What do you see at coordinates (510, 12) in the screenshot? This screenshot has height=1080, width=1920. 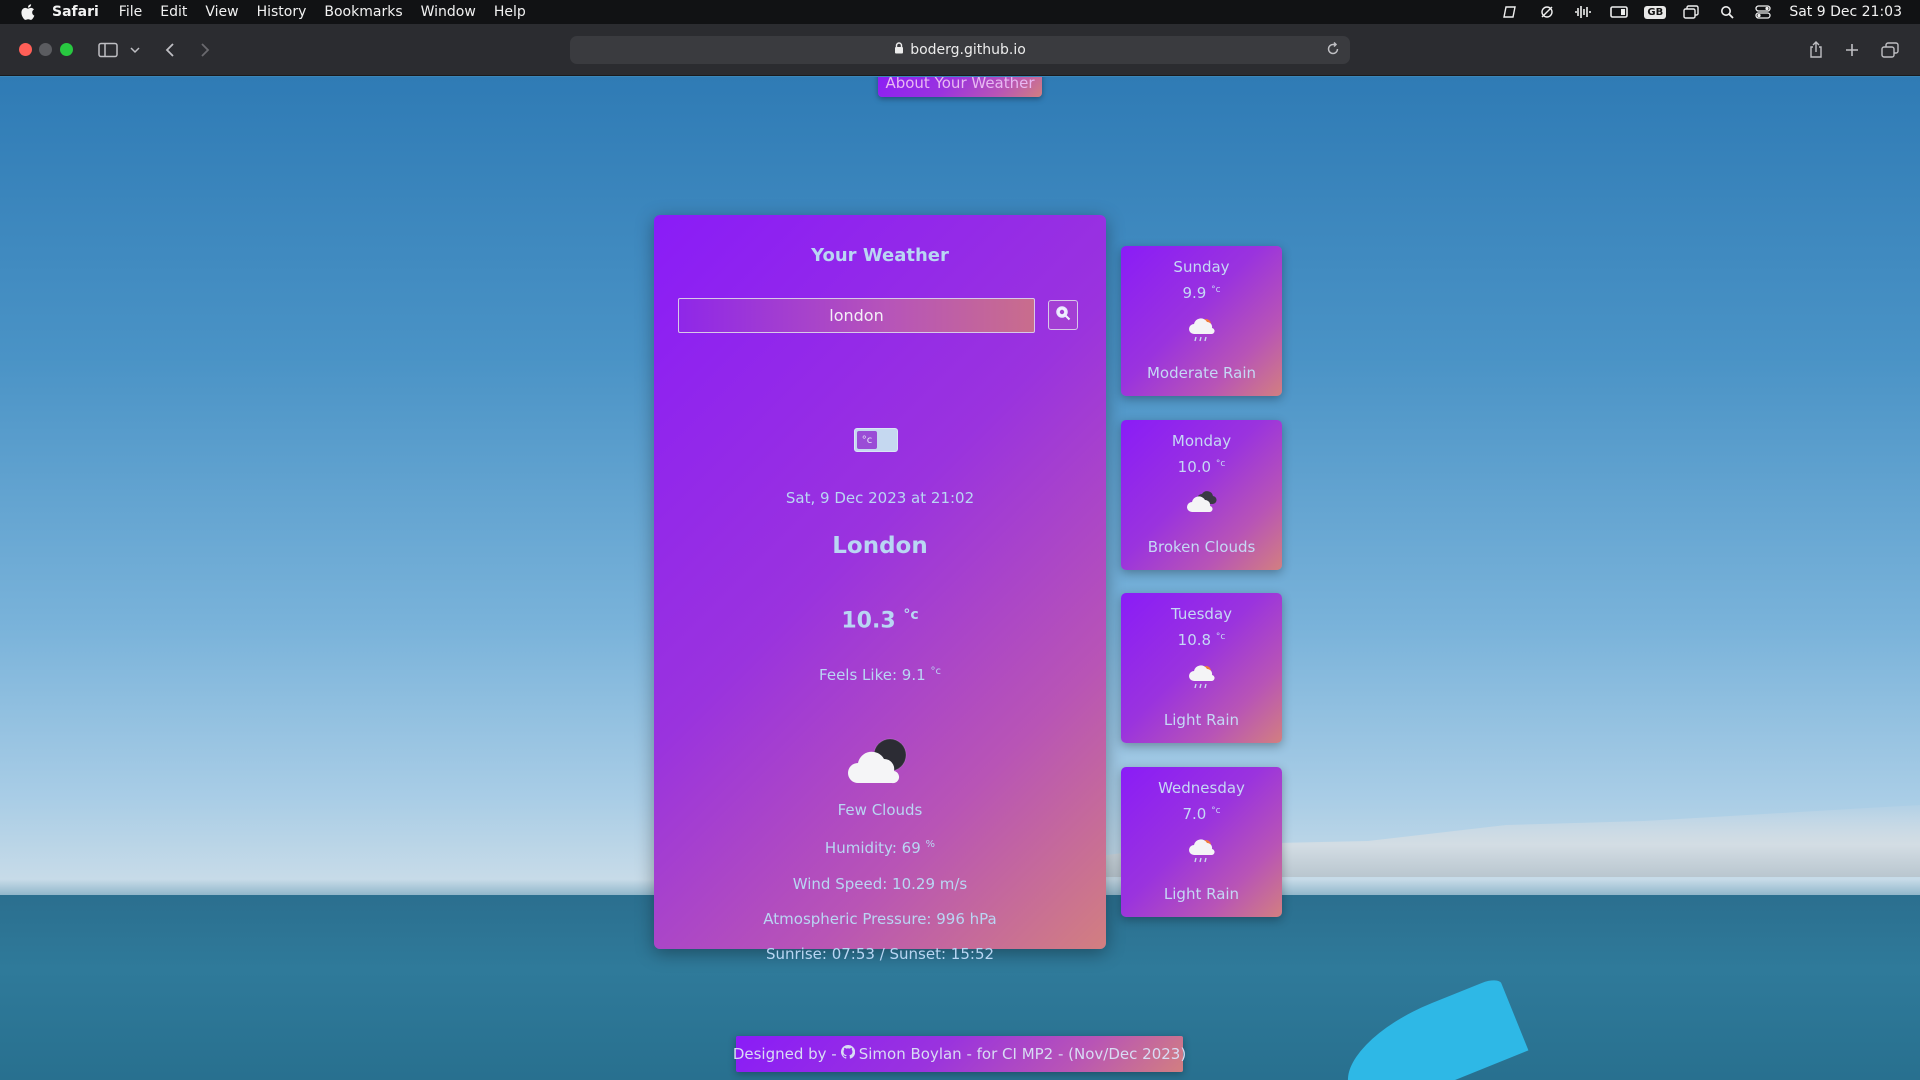 I see `menu-help: Help` at bounding box center [510, 12].